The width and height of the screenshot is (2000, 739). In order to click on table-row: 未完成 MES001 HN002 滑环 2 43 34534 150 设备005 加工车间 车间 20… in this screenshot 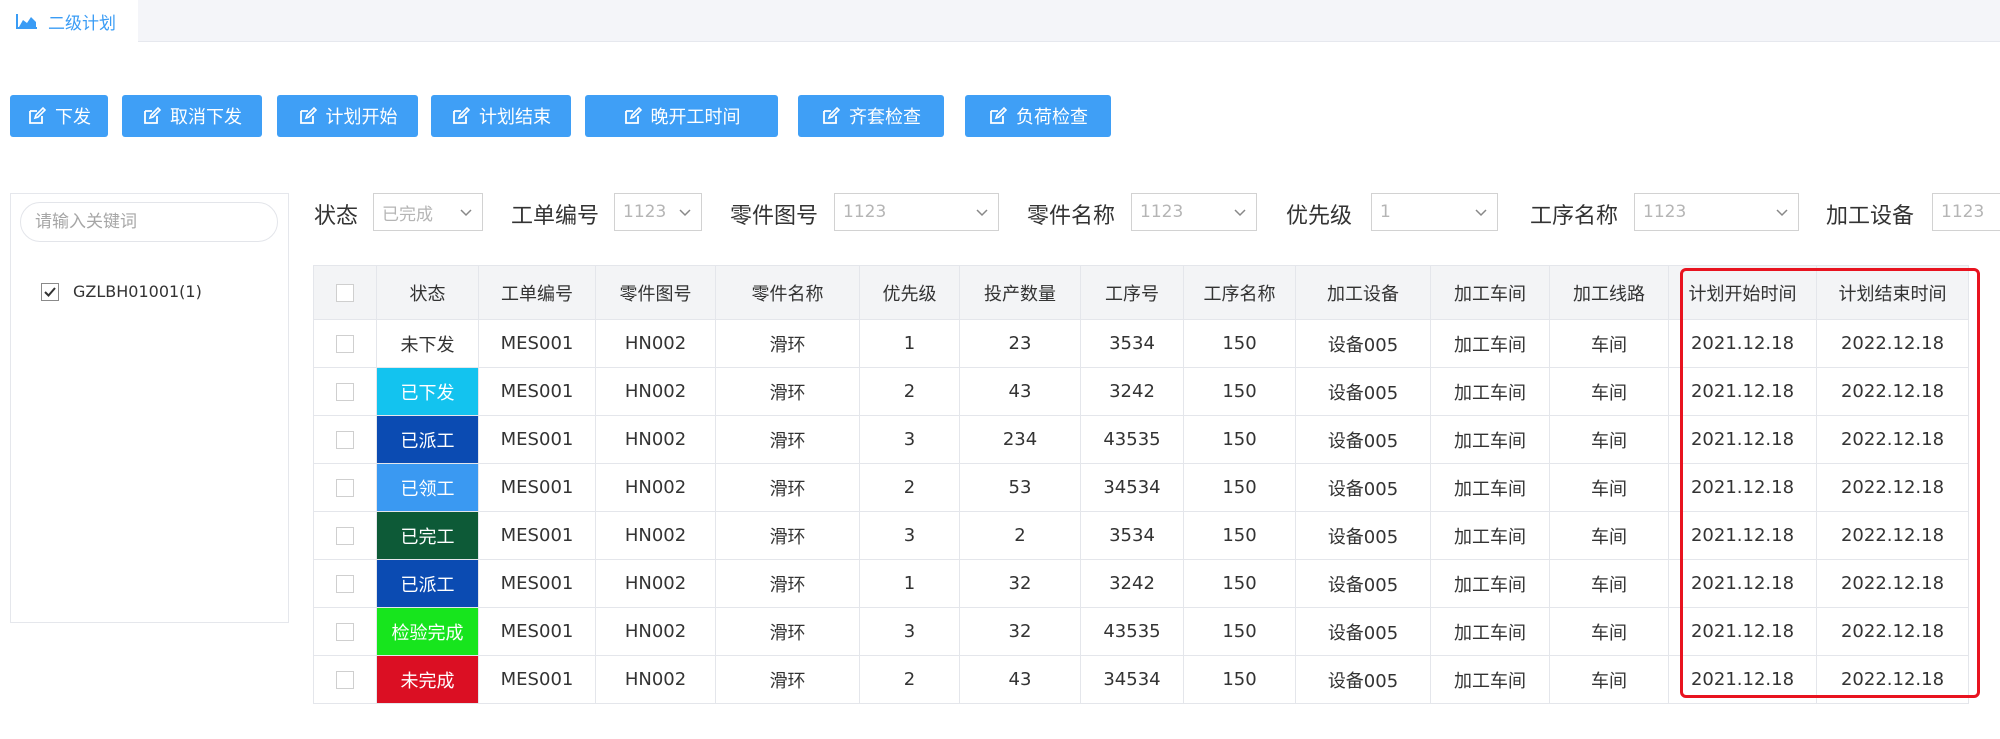, I will do `click(1141, 679)`.